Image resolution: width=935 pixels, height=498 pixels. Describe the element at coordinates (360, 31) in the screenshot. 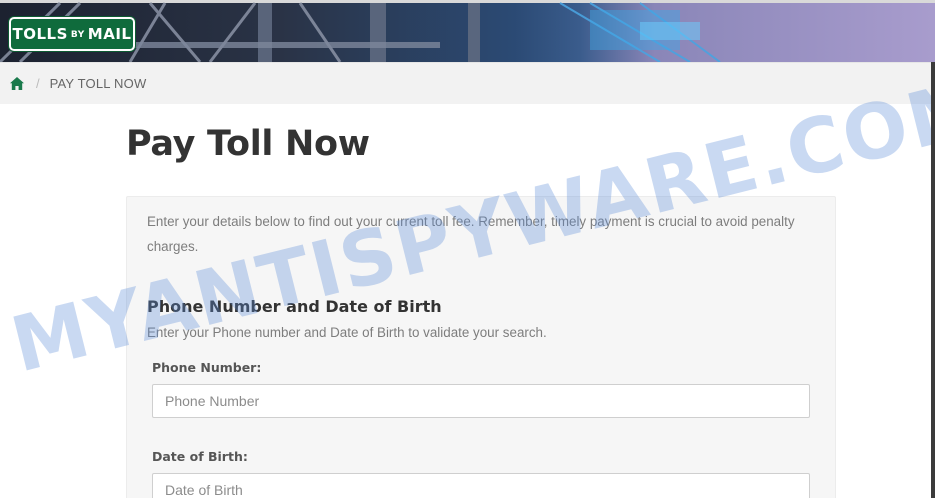

I see `bridge-image` at that location.